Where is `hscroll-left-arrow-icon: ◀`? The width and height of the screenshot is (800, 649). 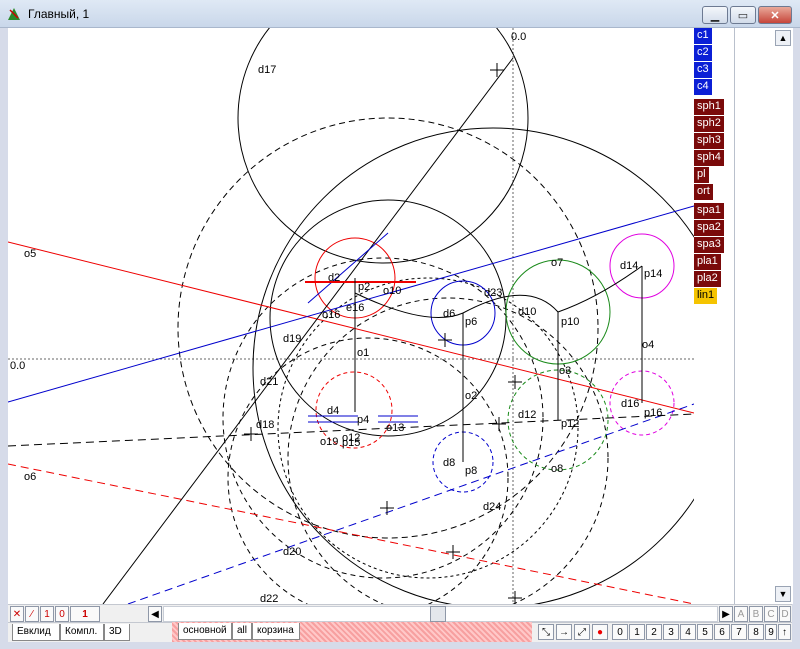 hscroll-left-arrow-icon: ◀ is located at coordinates (155, 614).